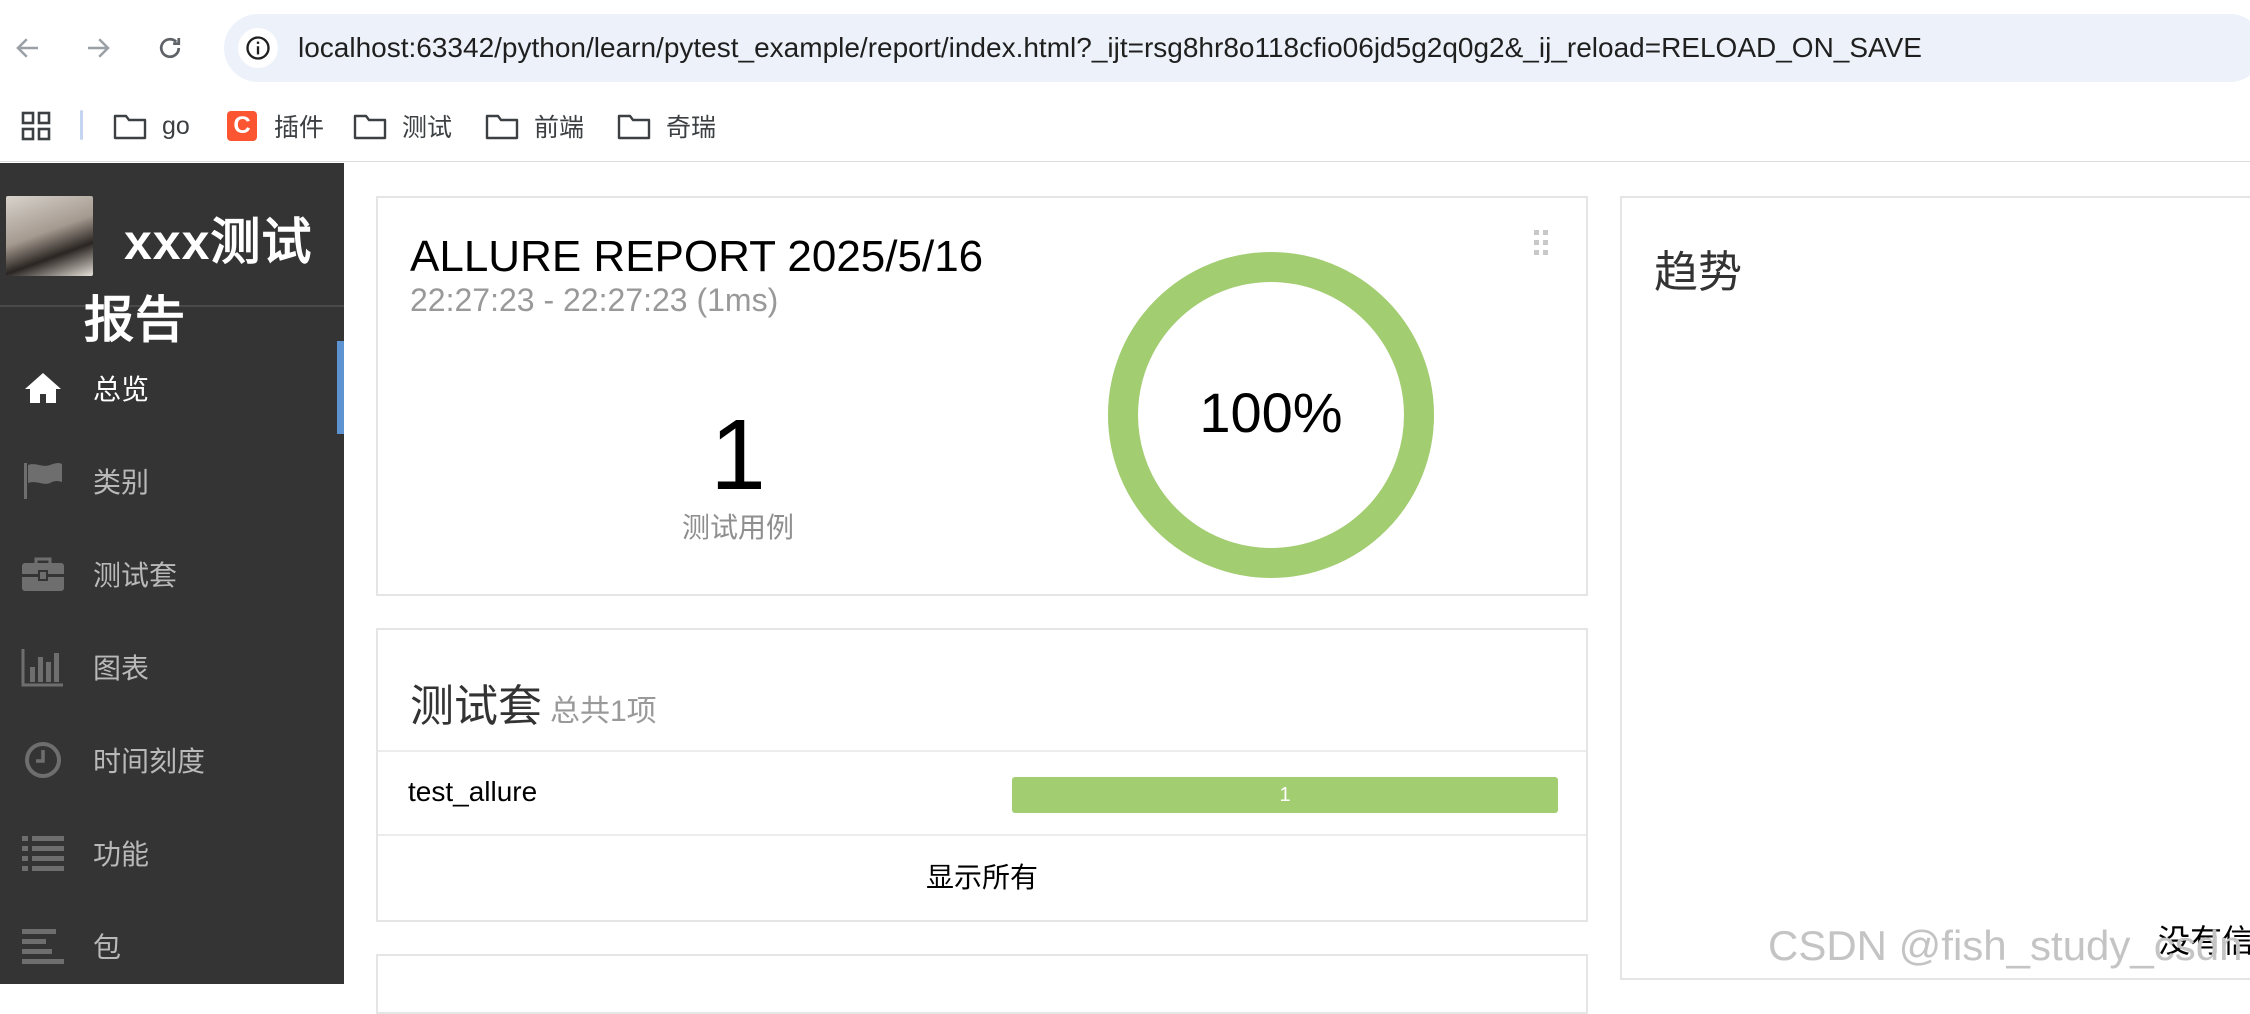 The height and width of the screenshot is (1014, 2250). I want to click on reload-button, so click(170, 48).